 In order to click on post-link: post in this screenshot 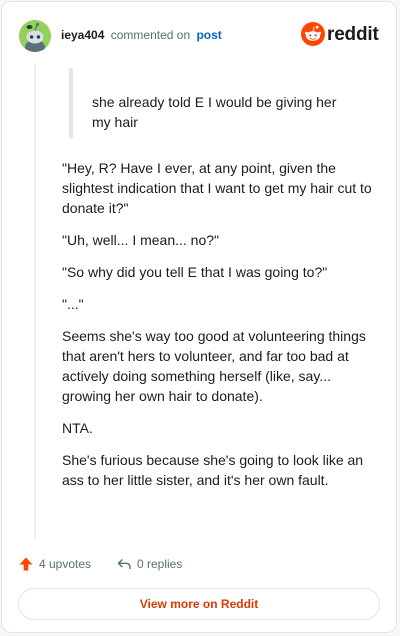, I will do `click(208, 35)`.